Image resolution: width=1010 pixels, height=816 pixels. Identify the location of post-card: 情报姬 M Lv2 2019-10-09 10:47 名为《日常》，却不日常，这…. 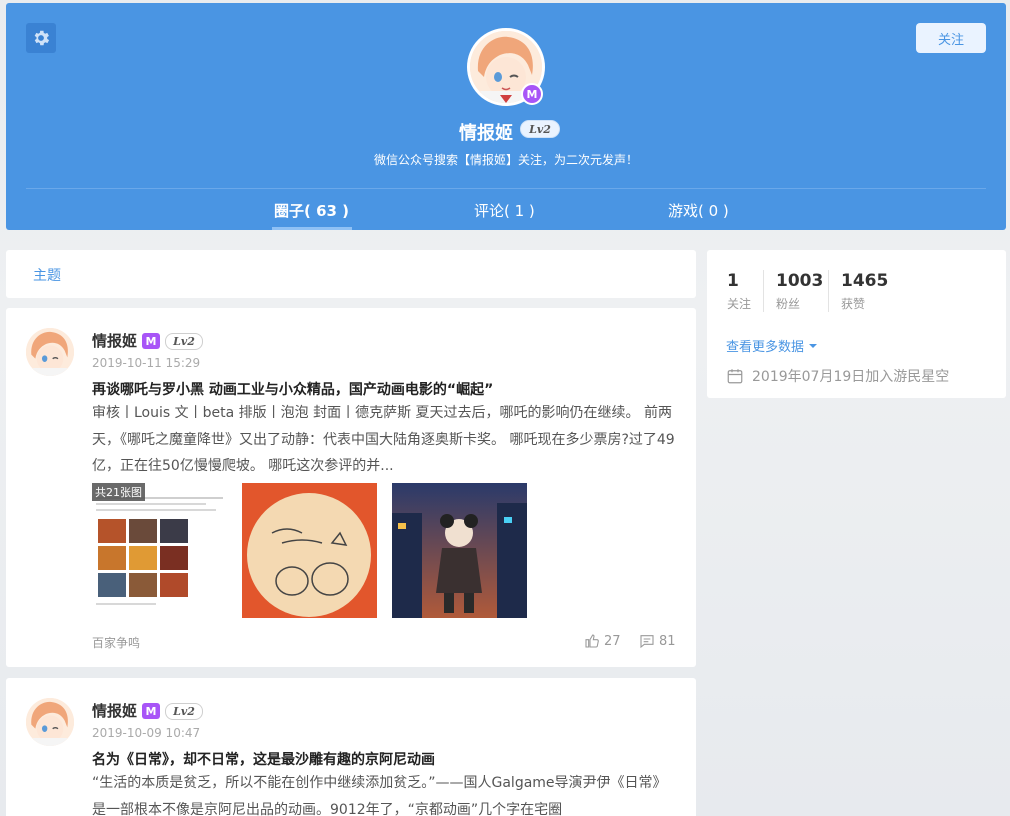
(351, 747).